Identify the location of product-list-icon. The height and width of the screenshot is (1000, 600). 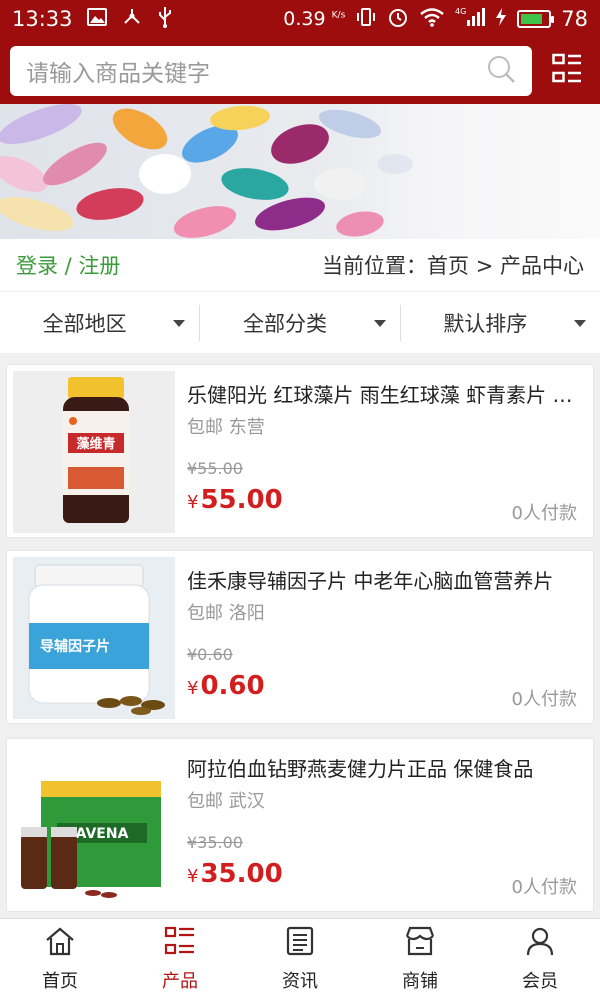
(180, 943).